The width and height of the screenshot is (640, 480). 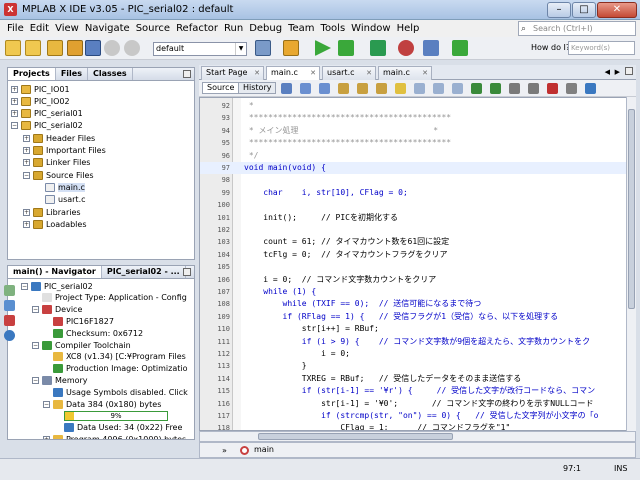 I want to click on chip-icon, so click(x=9, y=320).